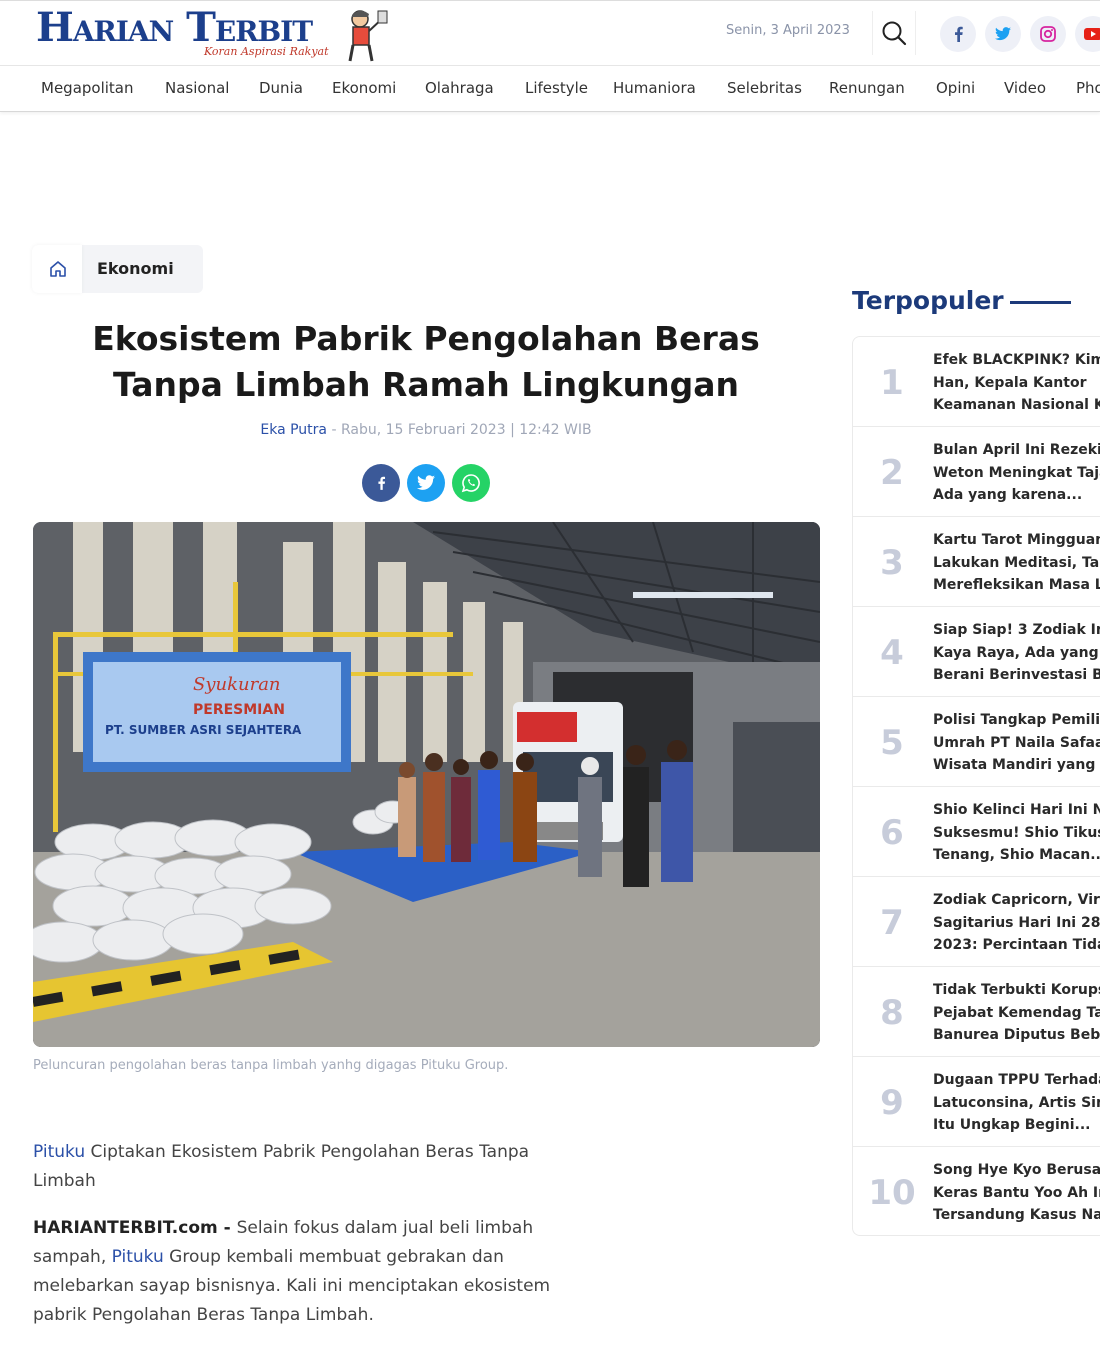 Image resolution: width=1100 pixels, height=1350 pixels. I want to click on body-tag-link: Pituku, so click(138, 1257).